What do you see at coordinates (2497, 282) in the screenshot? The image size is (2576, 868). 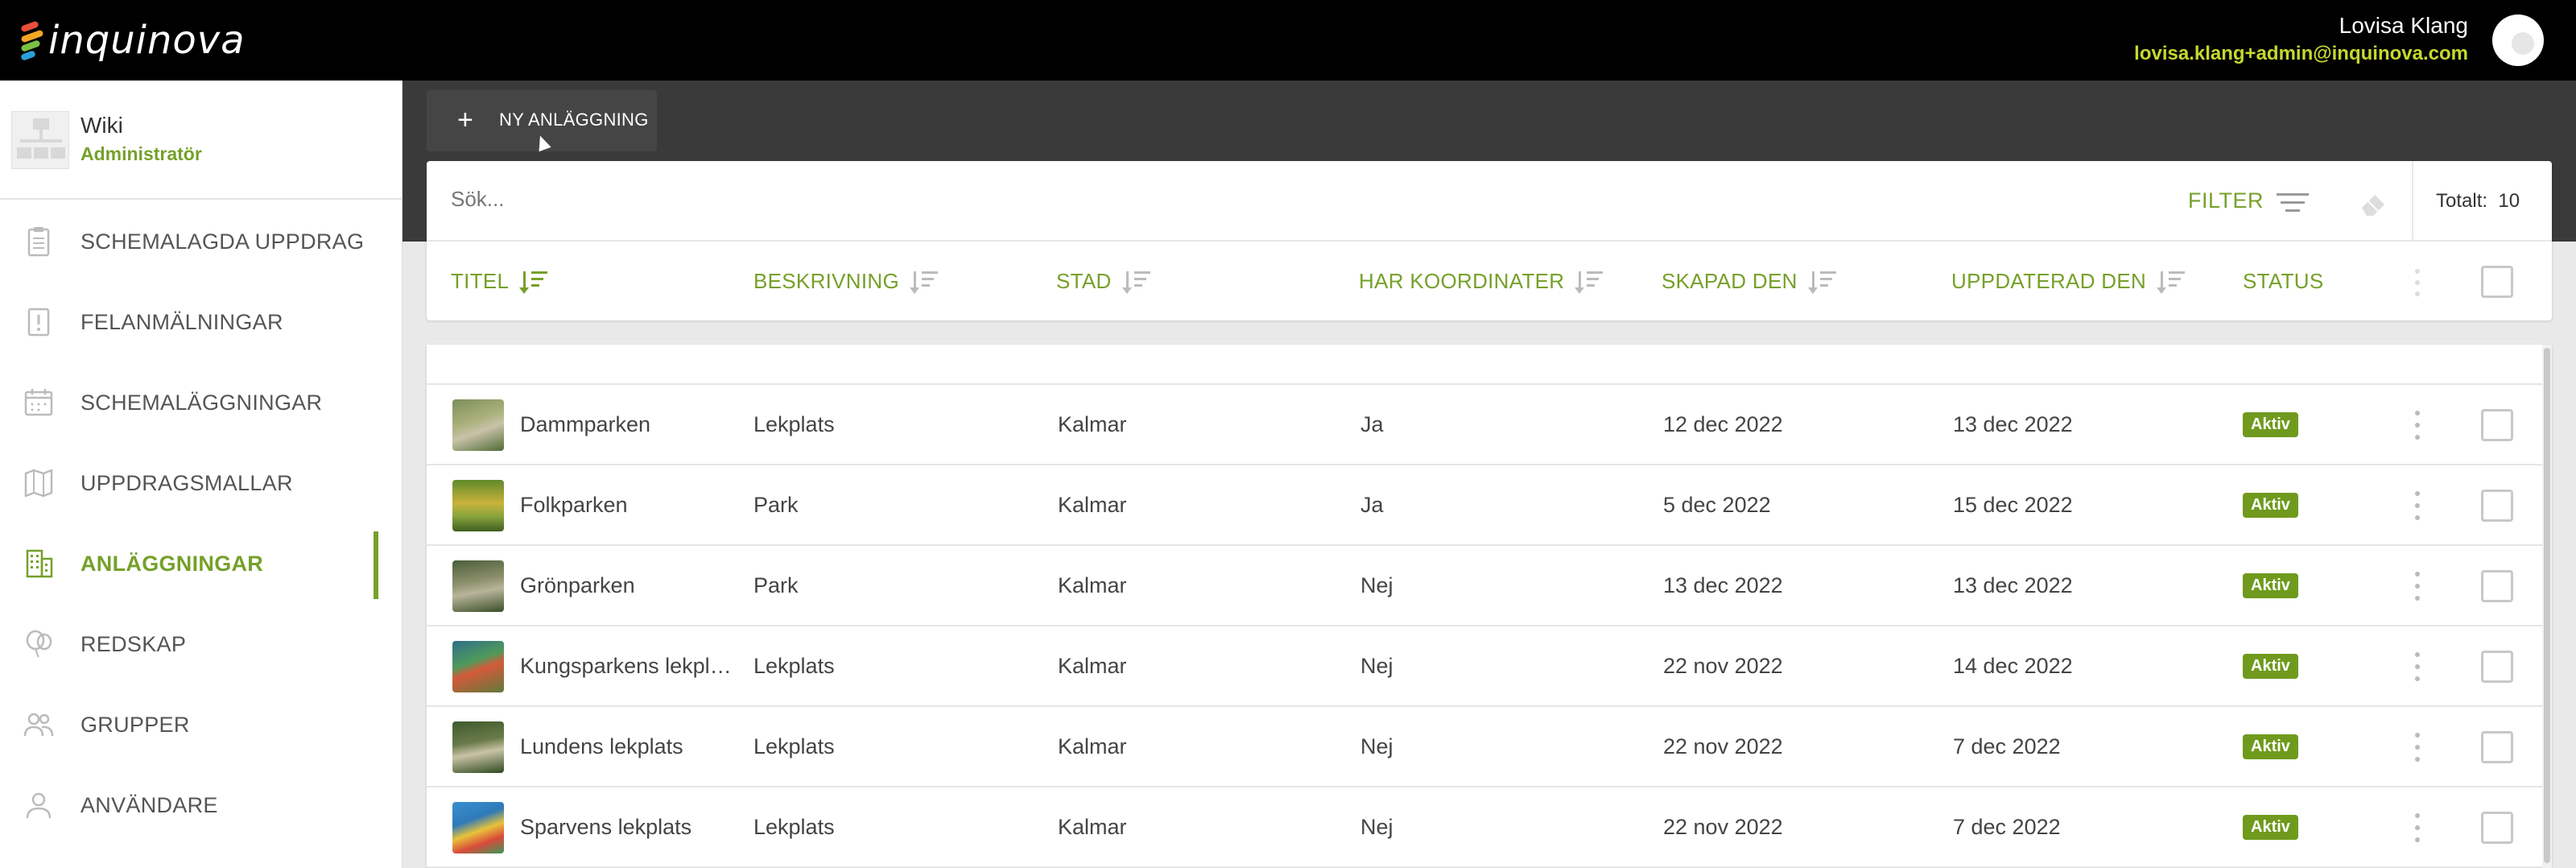 I see `select-all-checkbox` at bounding box center [2497, 282].